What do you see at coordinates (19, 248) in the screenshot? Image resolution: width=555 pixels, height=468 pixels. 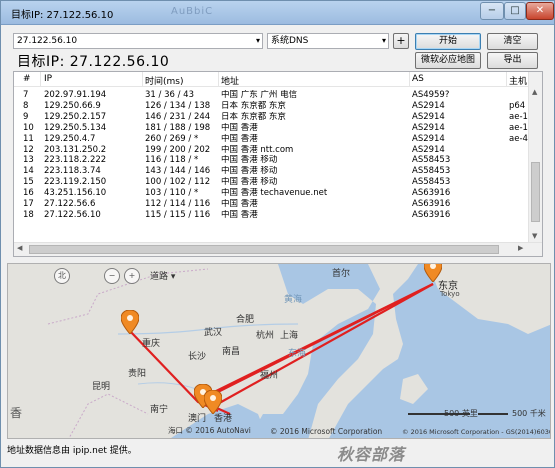 I see `scroll-left-icon: ◀` at bounding box center [19, 248].